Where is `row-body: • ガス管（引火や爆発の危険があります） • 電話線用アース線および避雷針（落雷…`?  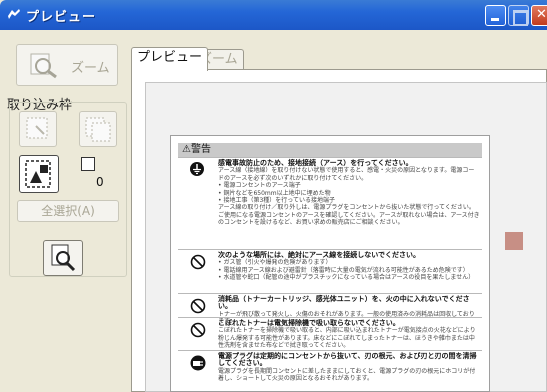
row-body: • ガス管（引火や爆発の危険があります） • 電話線用アース線および避雷針（落雷… is located at coordinates (346, 270).